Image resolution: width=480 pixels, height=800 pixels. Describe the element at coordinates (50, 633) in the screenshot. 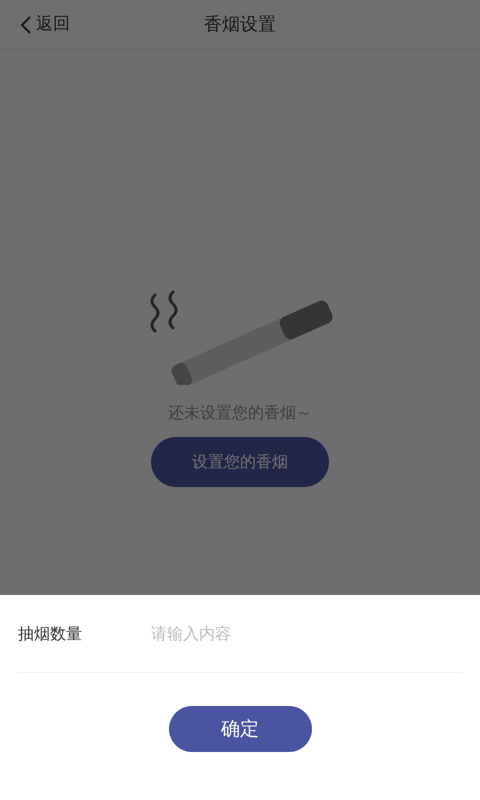

I see `field-label: 抽烟数量` at that location.